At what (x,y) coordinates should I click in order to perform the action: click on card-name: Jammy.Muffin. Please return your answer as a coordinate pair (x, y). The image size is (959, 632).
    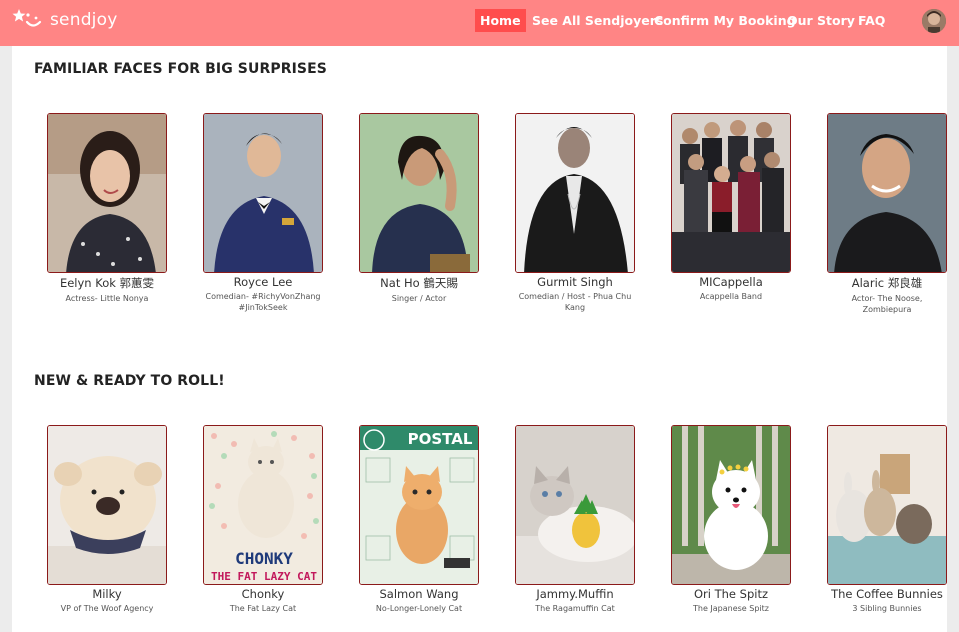
    Looking at the image, I should click on (575, 594).